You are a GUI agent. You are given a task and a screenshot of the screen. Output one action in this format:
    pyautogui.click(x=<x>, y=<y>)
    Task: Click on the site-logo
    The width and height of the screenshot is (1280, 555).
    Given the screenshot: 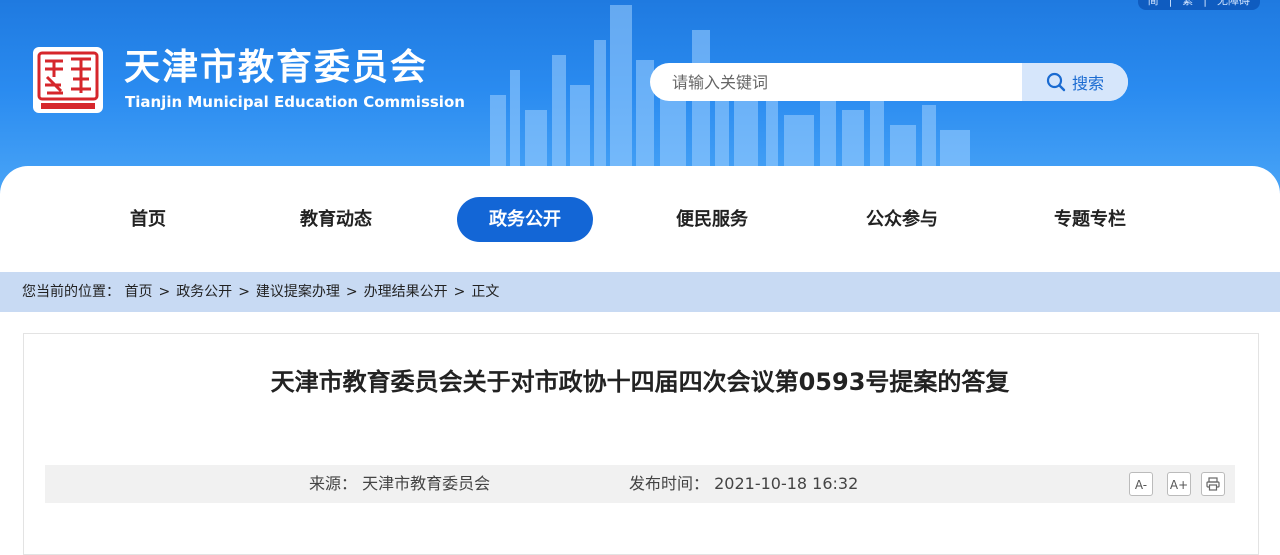 What is the action you would take?
    pyautogui.click(x=68, y=80)
    